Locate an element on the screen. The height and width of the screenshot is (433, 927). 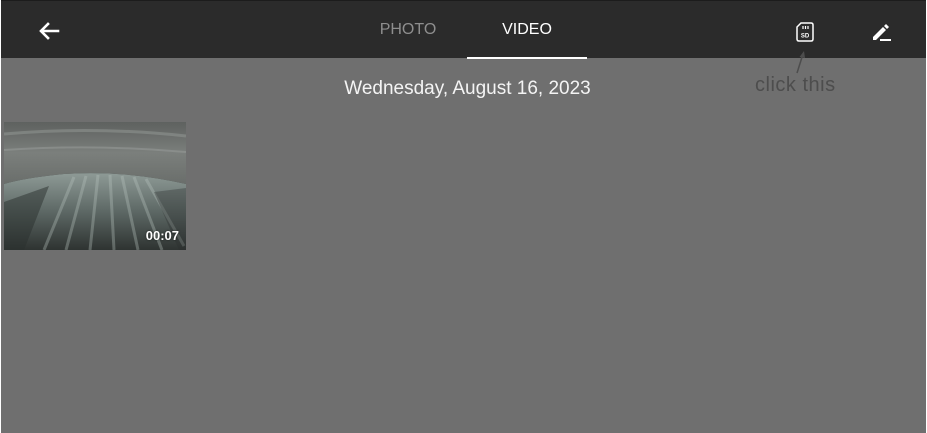
pencil-icon is located at coordinates (882, 32).